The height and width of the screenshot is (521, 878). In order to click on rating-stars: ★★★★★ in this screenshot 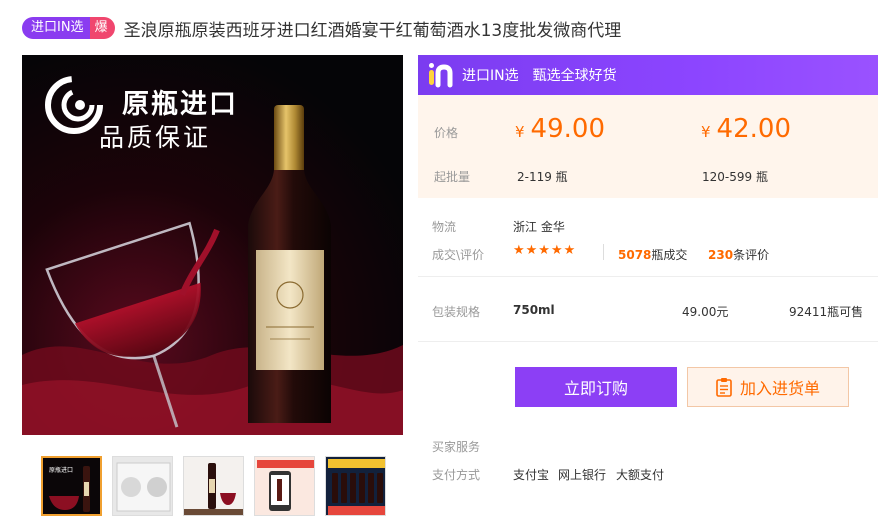, I will do `click(545, 250)`.